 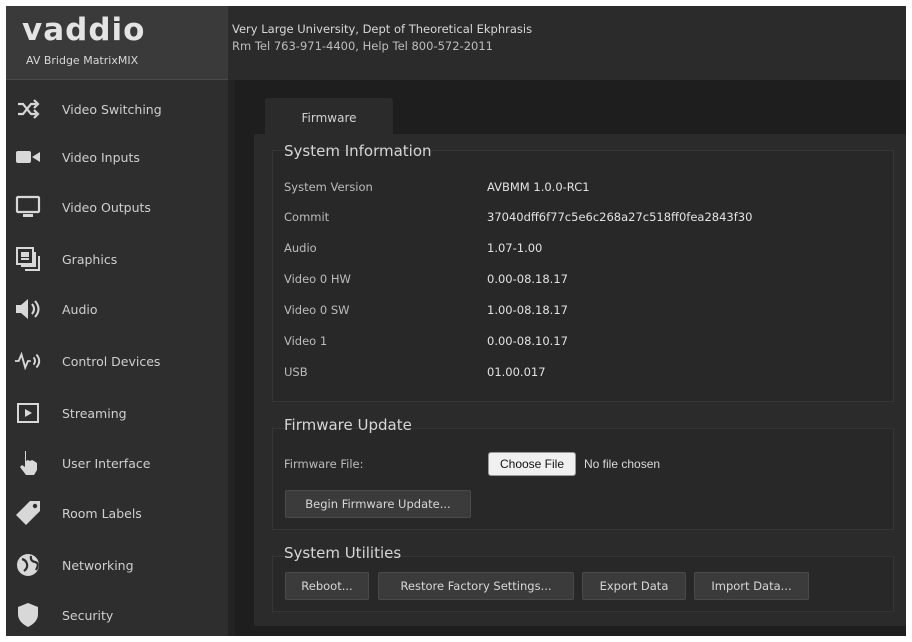 I want to click on sidebar-item-label: Control Devices, so click(x=111, y=361).